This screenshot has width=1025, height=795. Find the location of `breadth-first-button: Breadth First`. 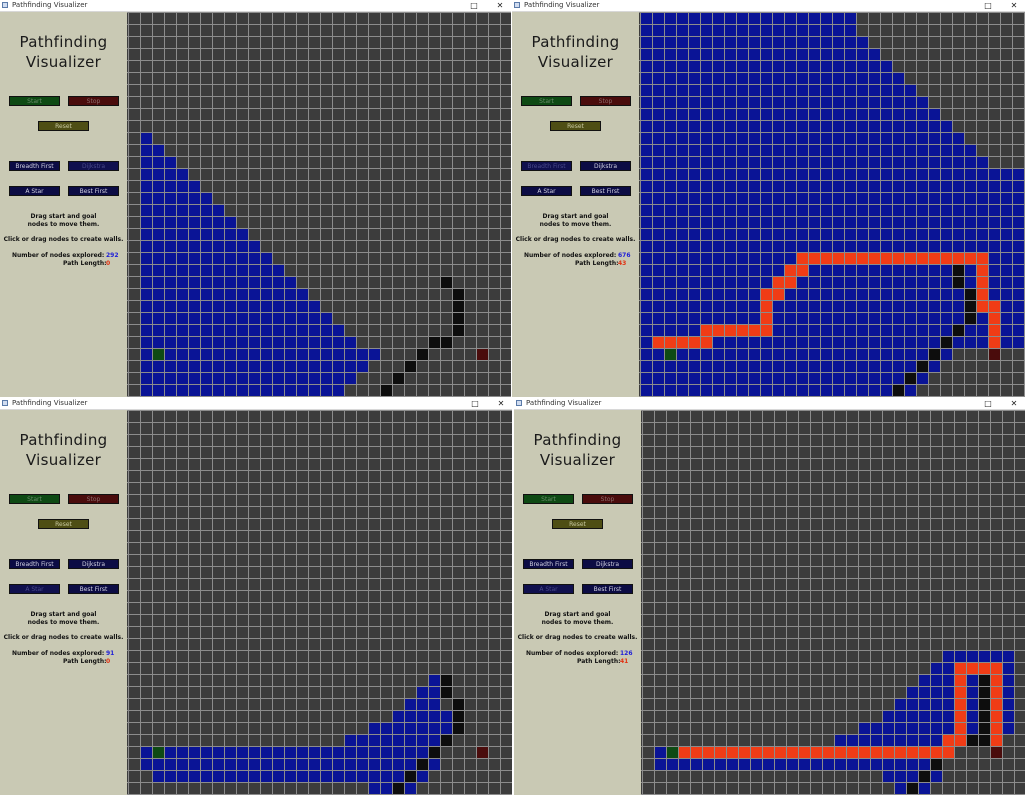

breadth-first-button: Breadth First is located at coordinates (34, 564).